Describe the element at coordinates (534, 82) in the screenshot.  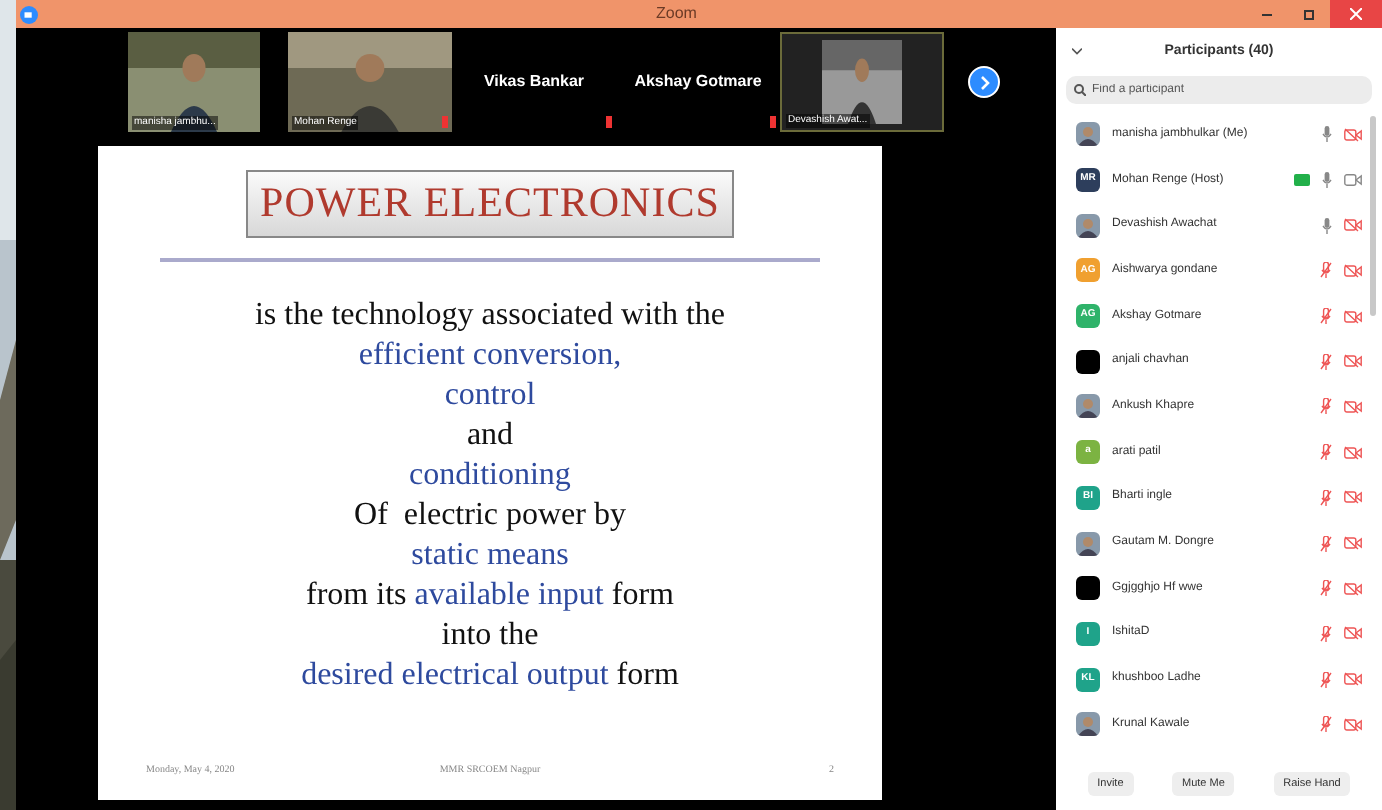
I see `participant-name: Vikas Bankar` at that location.